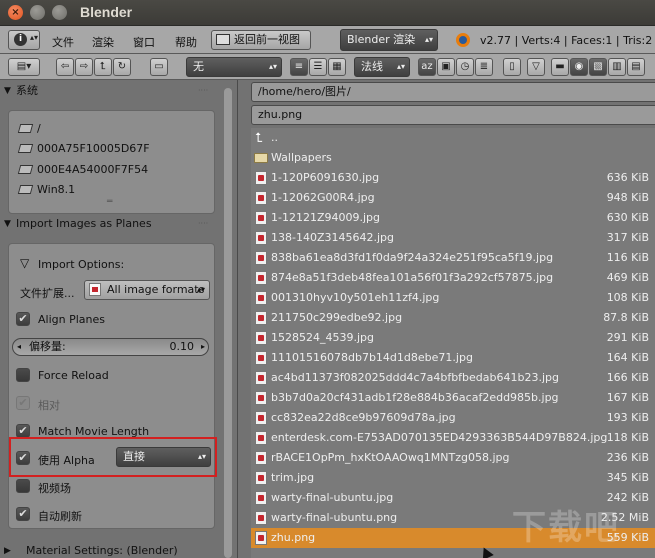 The width and height of the screenshot is (655, 558). I want to click on filter-folders-button: ▬, so click(560, 67).